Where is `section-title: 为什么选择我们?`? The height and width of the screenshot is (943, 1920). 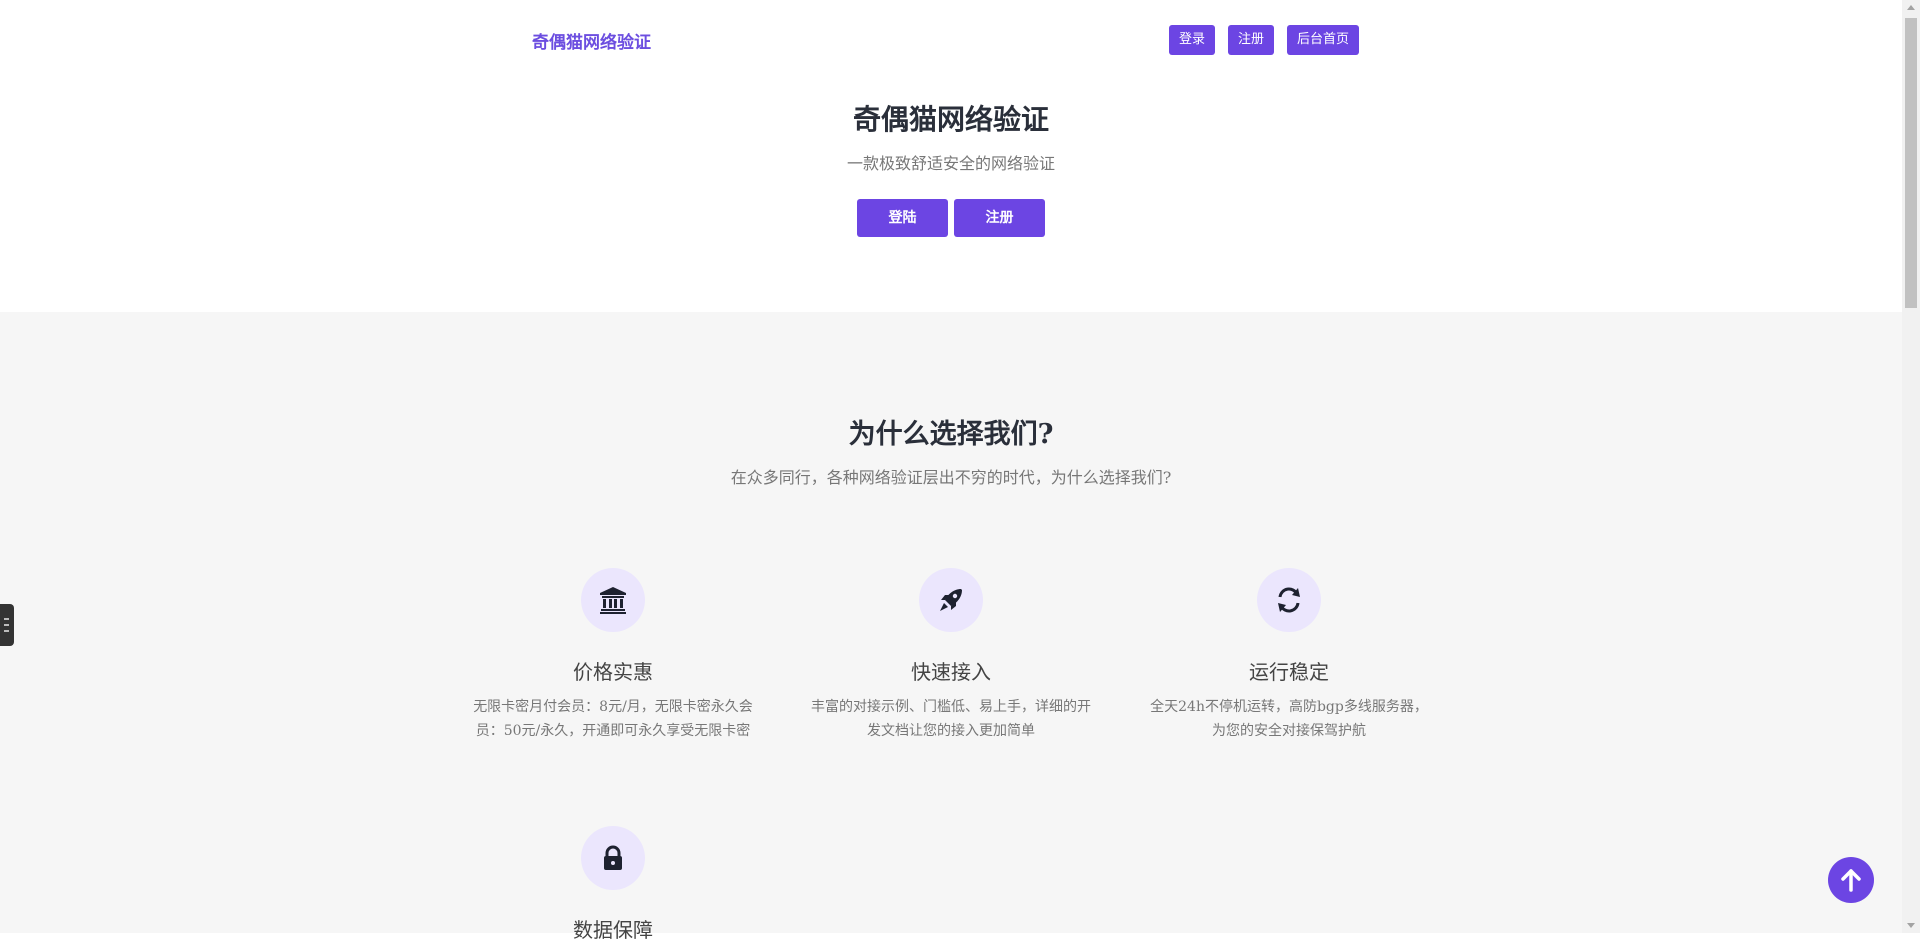
section-title: 为什么选择我们? is located at coordinates (951, 434).